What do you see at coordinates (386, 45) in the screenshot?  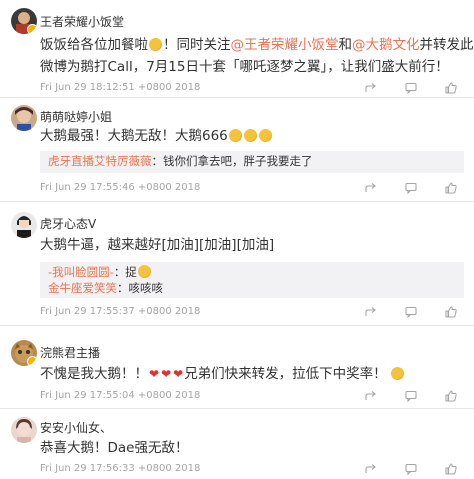 I see `mention-link: @大鹅文化` at bounding box center [386, 45].